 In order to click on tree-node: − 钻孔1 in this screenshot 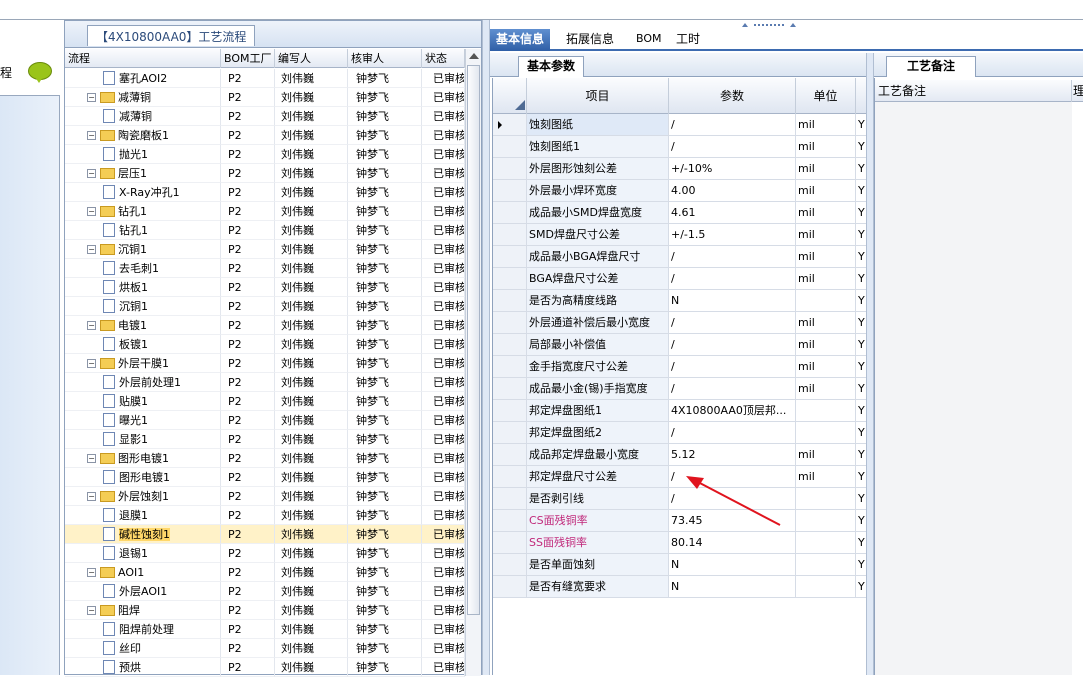, I will do `click(143, 211)`.